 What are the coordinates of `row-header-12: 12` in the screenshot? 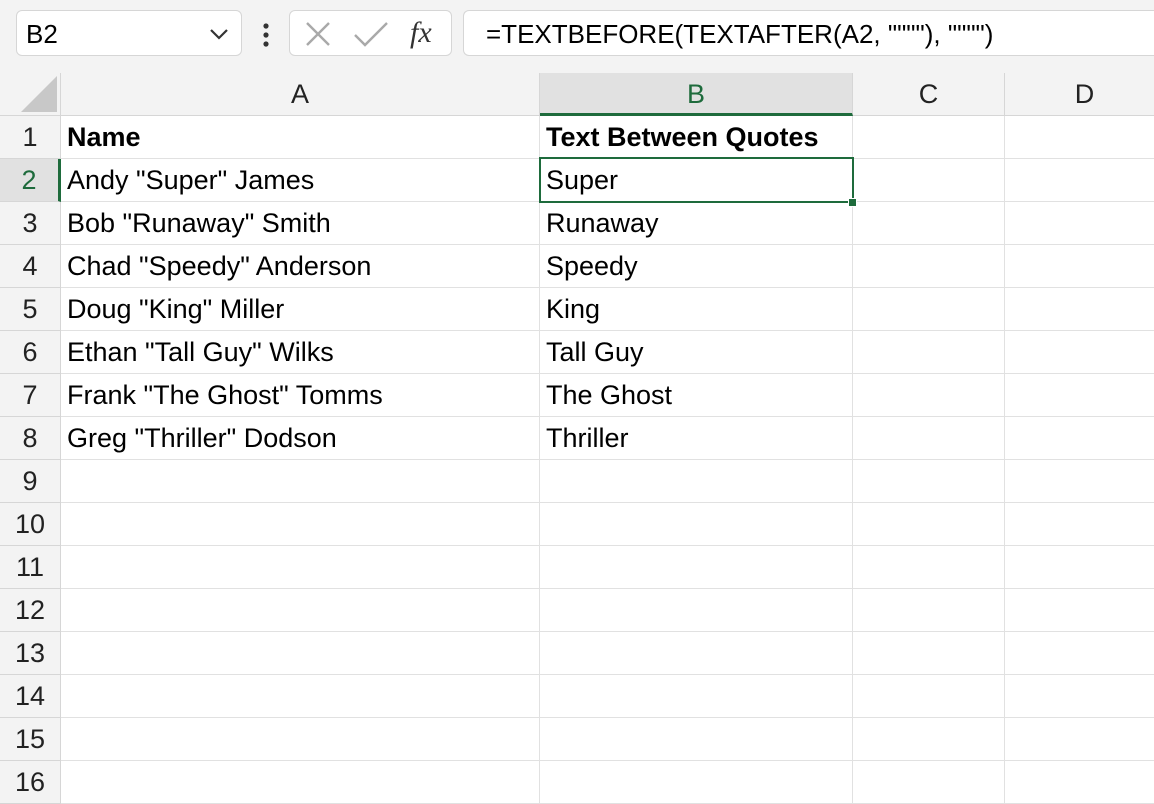 It's located at (30, 610).